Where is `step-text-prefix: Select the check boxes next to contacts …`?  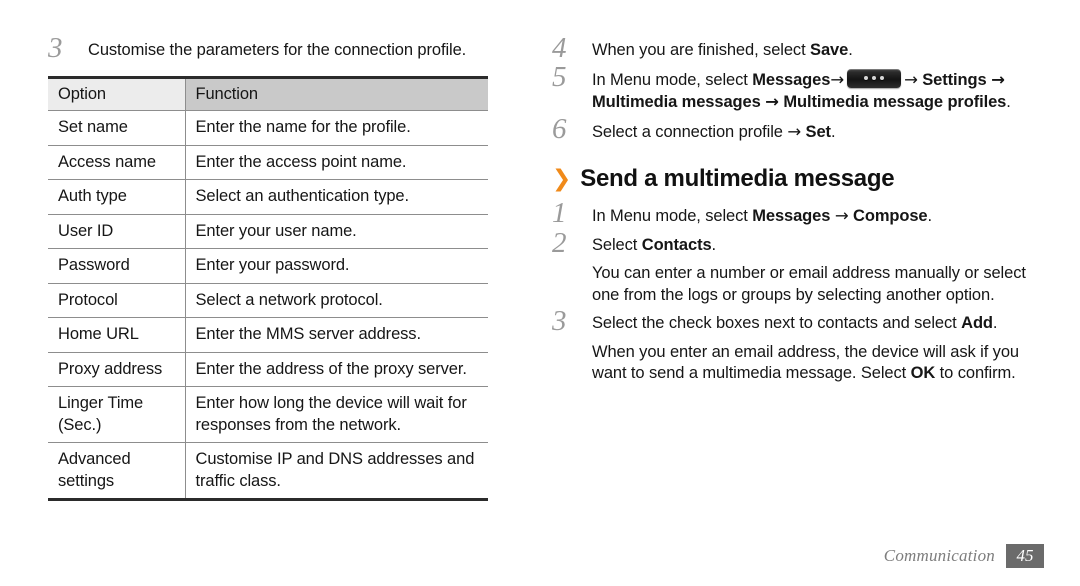 step-text-prefix: Select the check boxes next to contacts … is located at coordinates (777, 323).